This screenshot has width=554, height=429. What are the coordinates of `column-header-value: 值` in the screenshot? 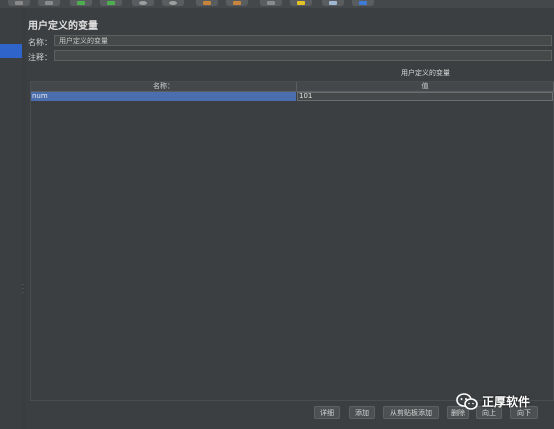 It's located at (425, 87).